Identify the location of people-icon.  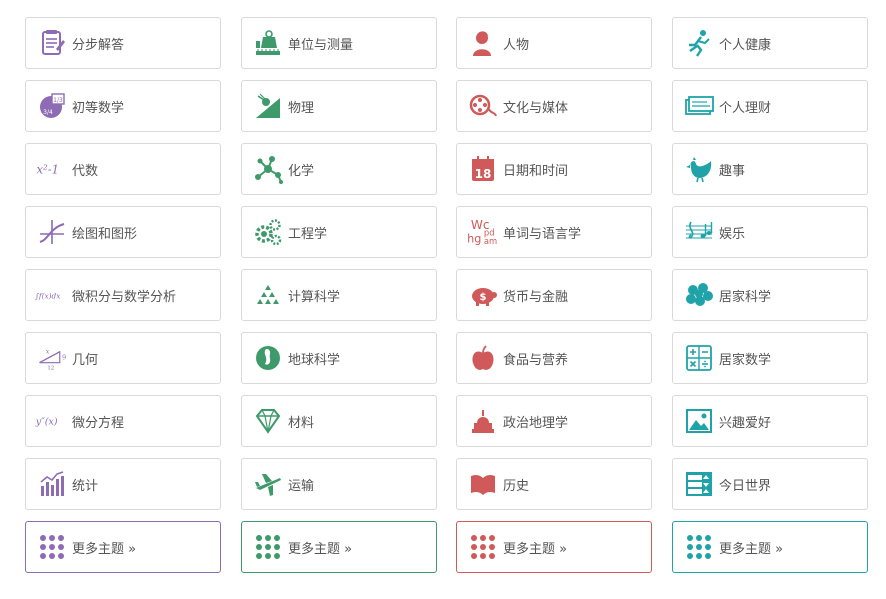
(483, 43).